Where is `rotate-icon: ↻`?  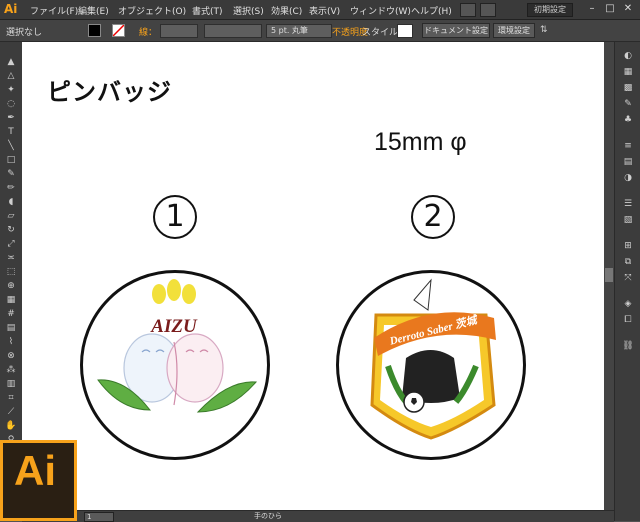 rotate-icon: ↻ is located at coordinates (11, 230).